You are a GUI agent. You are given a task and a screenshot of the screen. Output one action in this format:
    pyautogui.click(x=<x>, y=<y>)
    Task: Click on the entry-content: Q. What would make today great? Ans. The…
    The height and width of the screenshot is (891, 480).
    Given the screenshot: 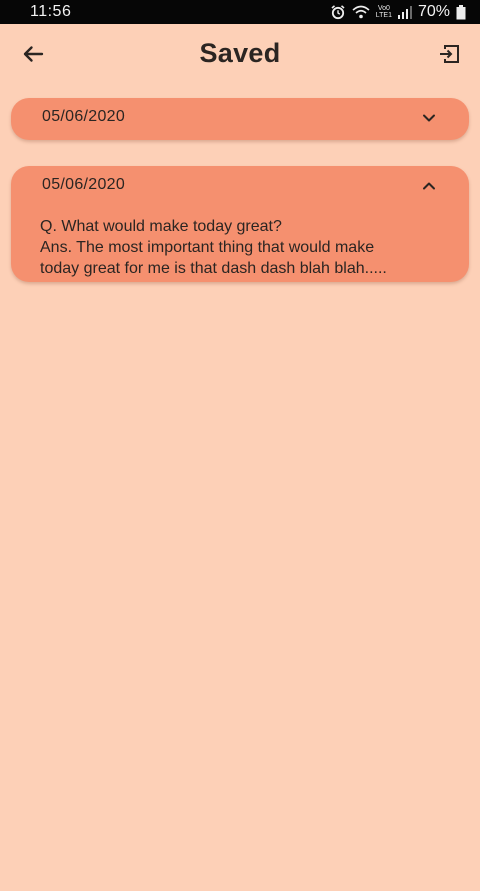 What is the action you would take?
    pyautogui.click(x=245, y=247)
    